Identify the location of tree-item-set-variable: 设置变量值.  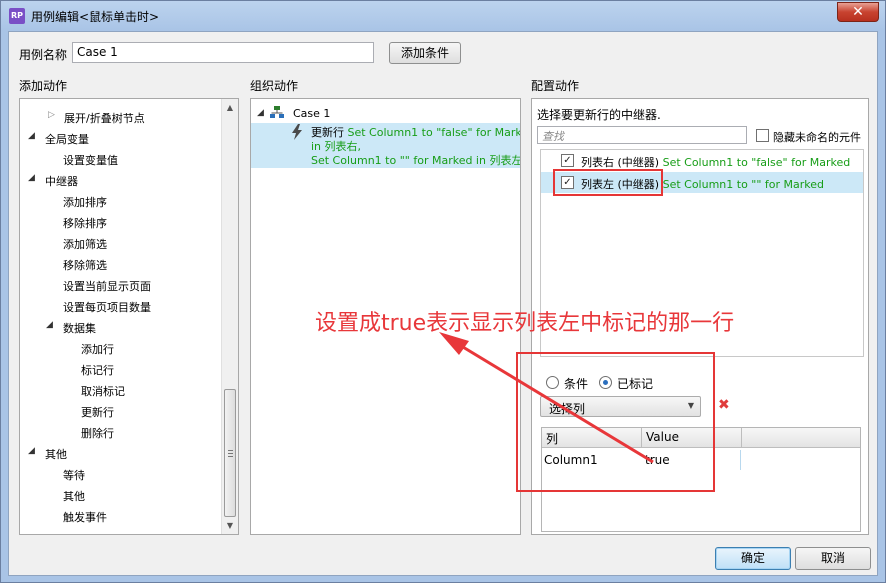
(90, 160).